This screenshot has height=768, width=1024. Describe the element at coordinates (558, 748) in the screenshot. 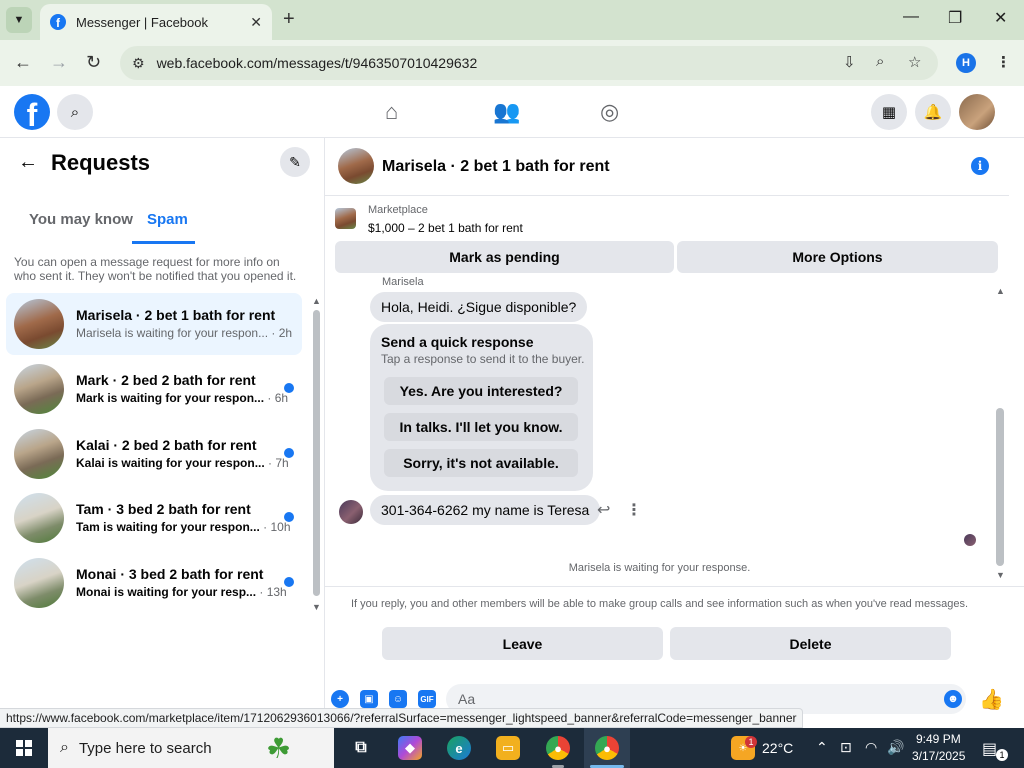

I see `chrome-icon: ●` at that location.